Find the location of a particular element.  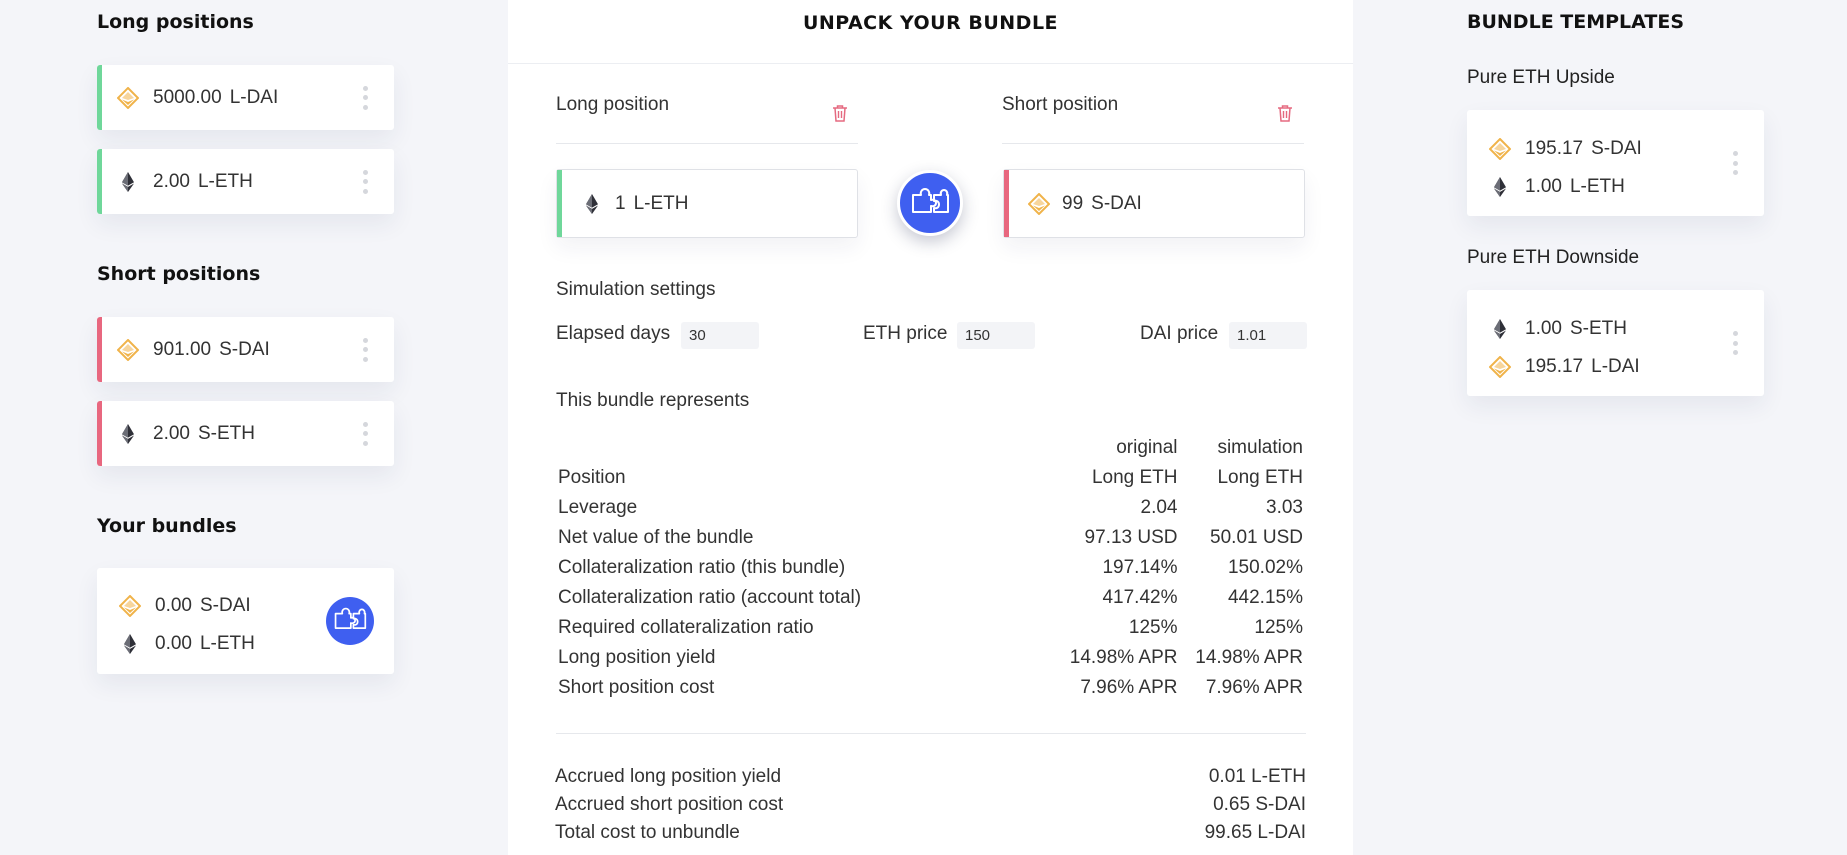

row-label: Collateralization ratio (account total) is located at coordinates (710, 597).